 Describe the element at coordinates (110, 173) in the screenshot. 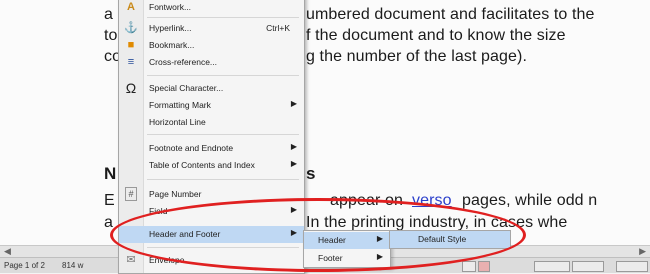

I see `heading-left: N` at that location.